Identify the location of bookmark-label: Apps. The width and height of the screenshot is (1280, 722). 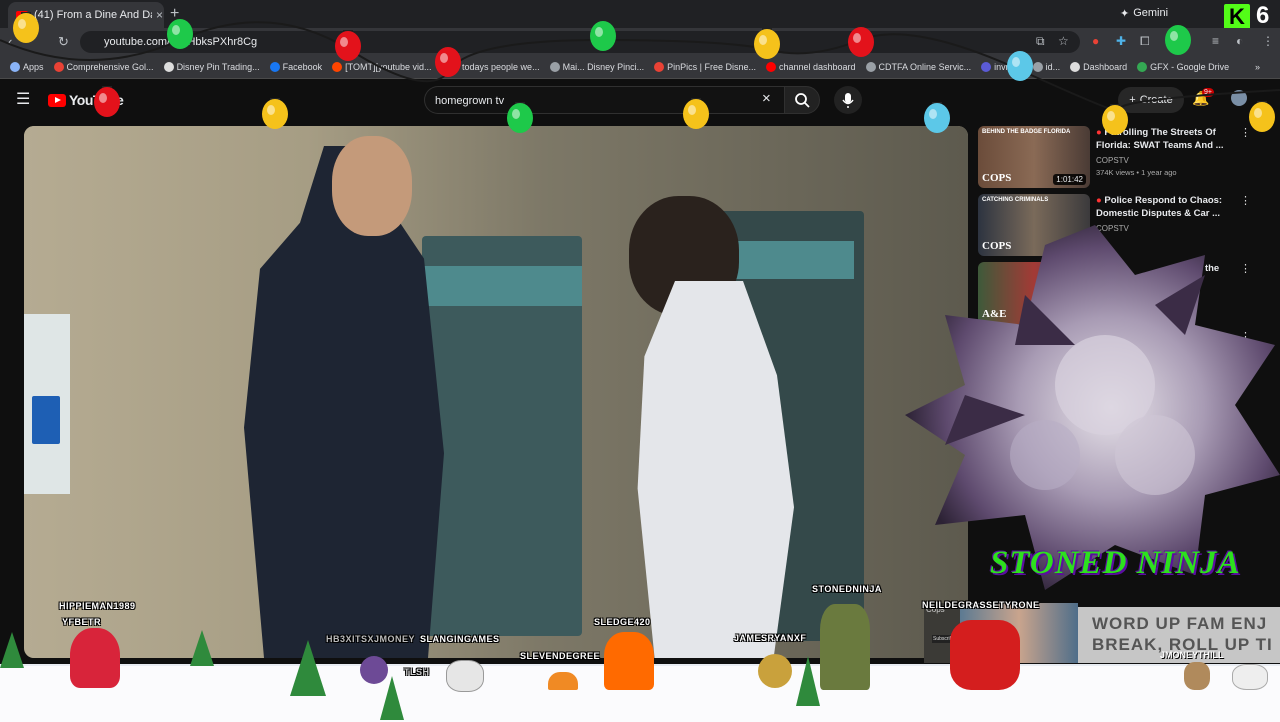
(33, 67).